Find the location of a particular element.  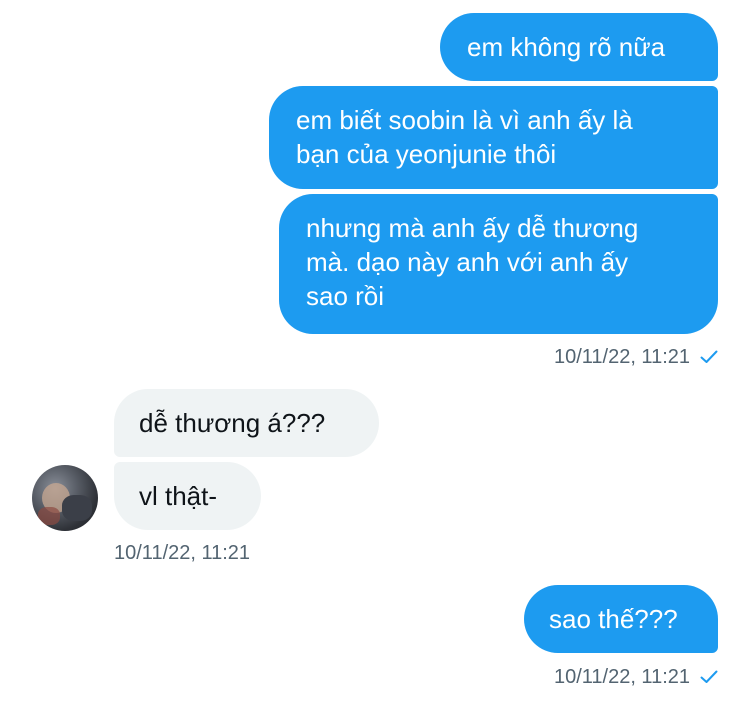

user-avatar is located at coordinates (65, 498).